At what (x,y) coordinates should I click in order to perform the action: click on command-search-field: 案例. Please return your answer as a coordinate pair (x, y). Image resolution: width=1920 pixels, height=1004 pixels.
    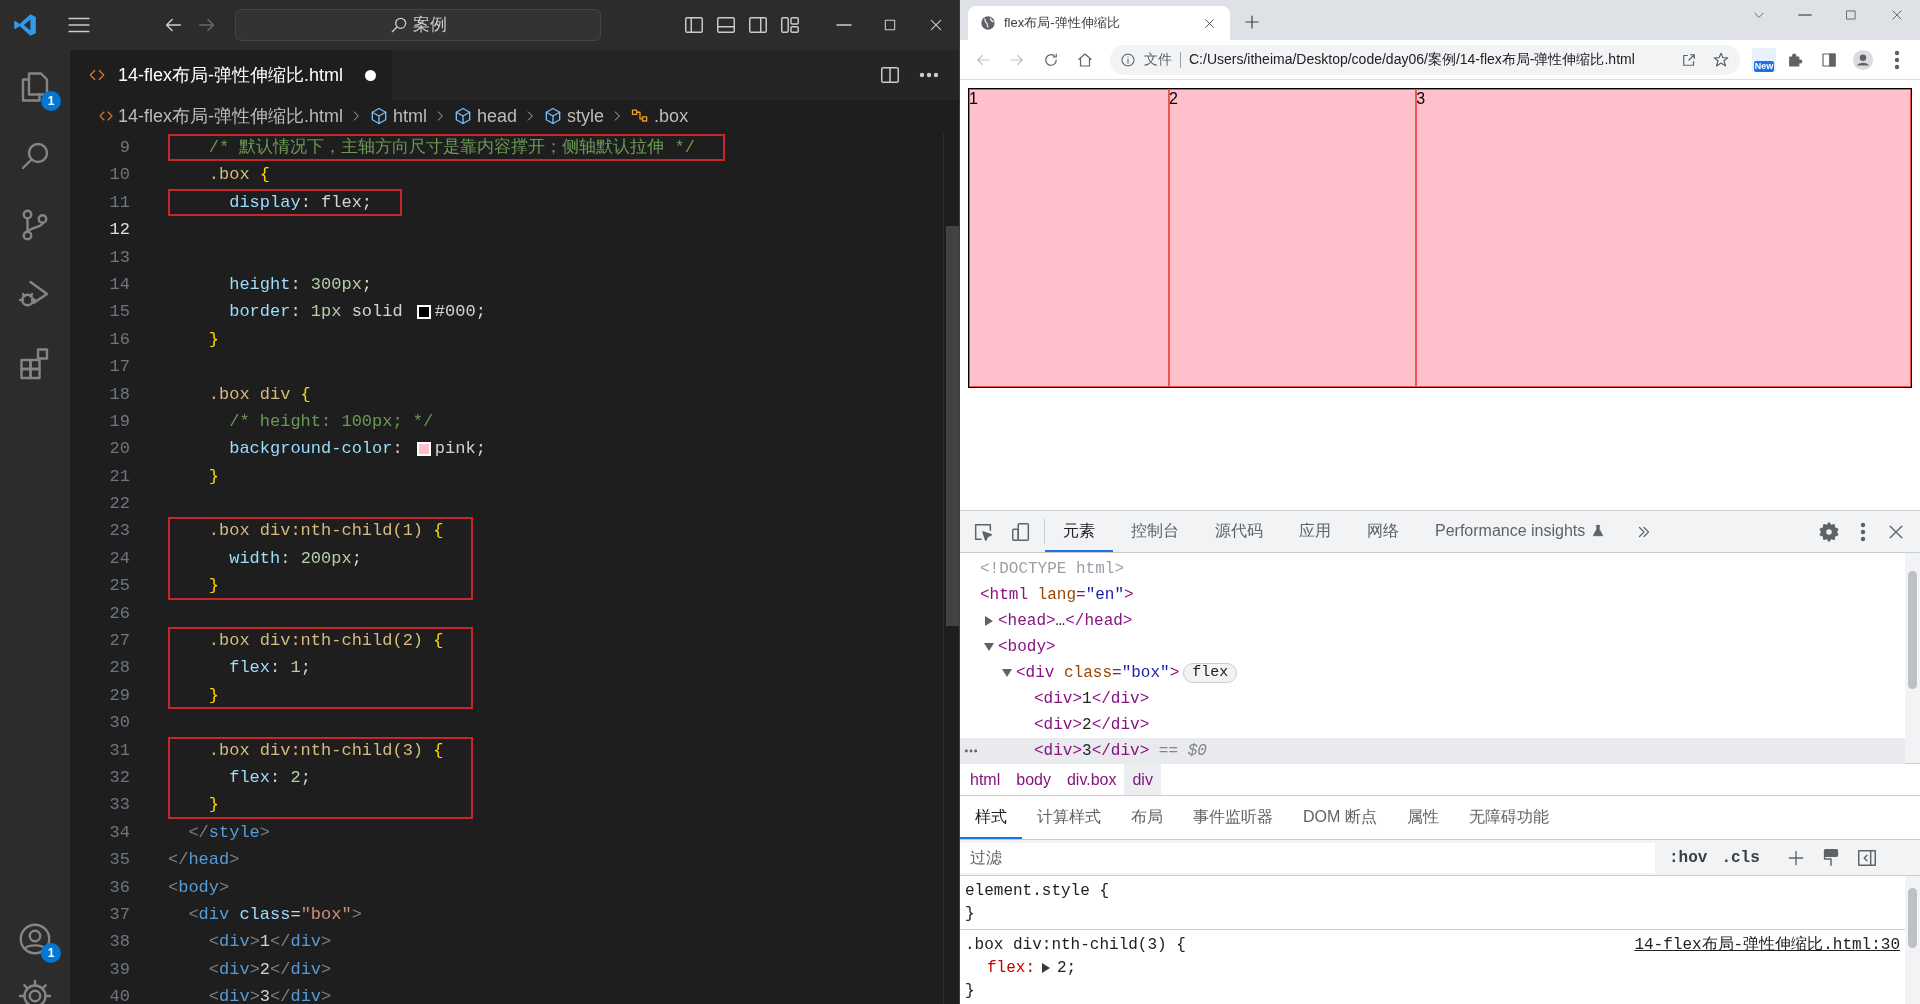
    Looking at the image, I should click on (418, 25).